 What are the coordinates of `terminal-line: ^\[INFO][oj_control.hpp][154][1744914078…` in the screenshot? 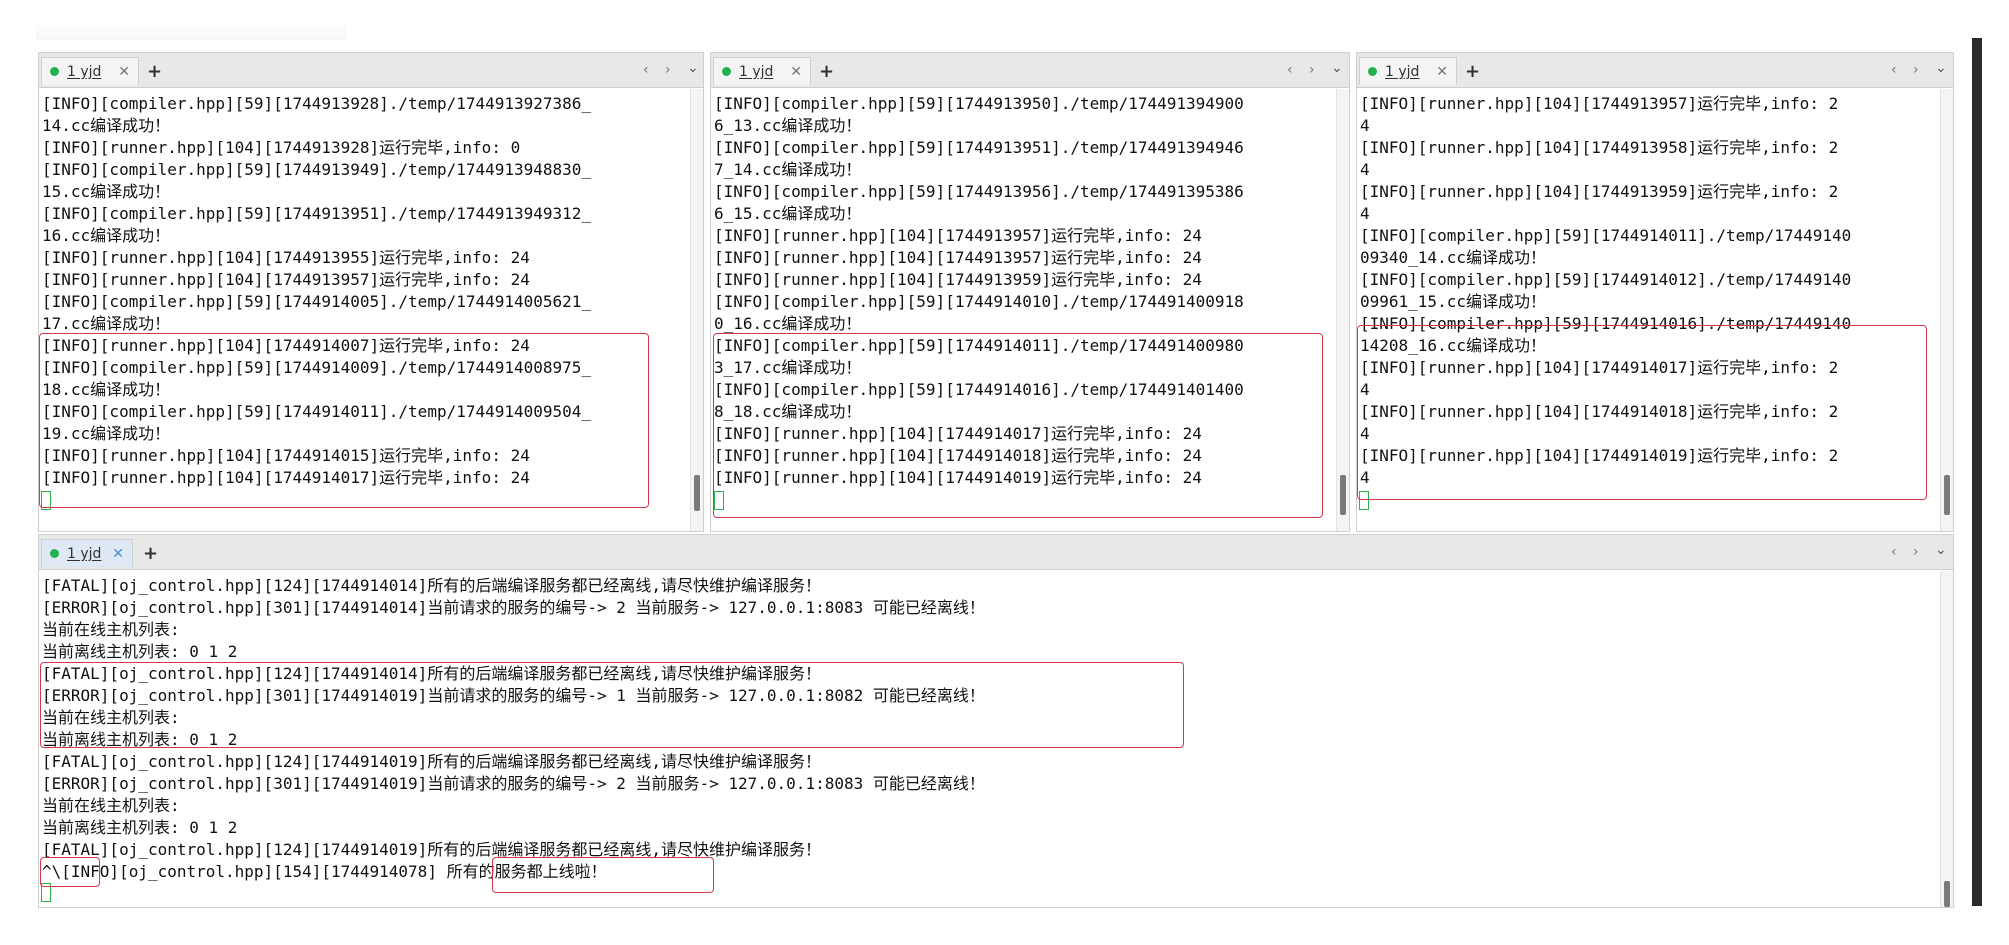 It's located at (324, 871).